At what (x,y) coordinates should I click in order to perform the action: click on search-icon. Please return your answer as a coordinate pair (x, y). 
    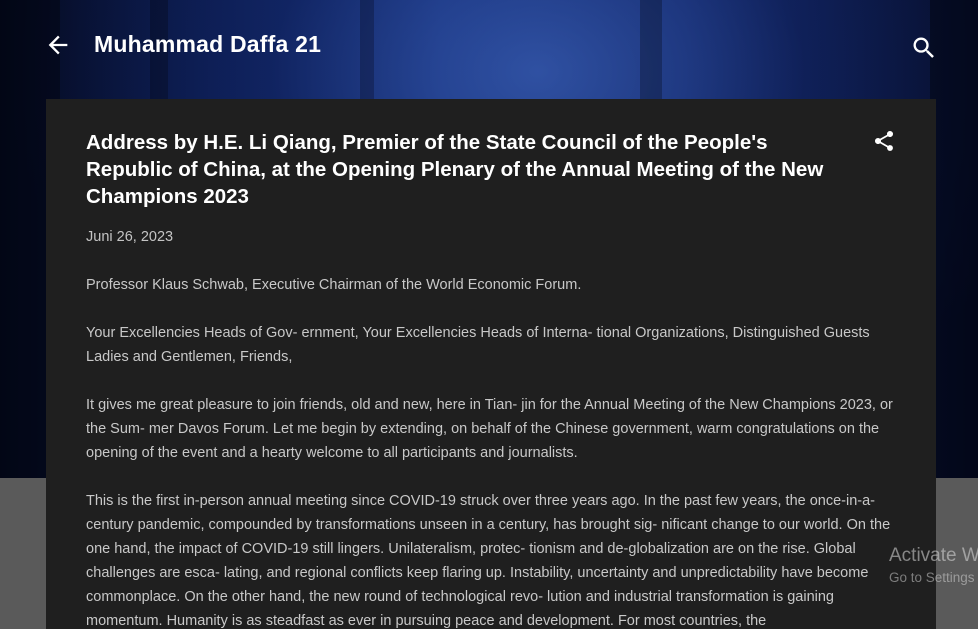
    Looking at the image, I should click on (923, 47).